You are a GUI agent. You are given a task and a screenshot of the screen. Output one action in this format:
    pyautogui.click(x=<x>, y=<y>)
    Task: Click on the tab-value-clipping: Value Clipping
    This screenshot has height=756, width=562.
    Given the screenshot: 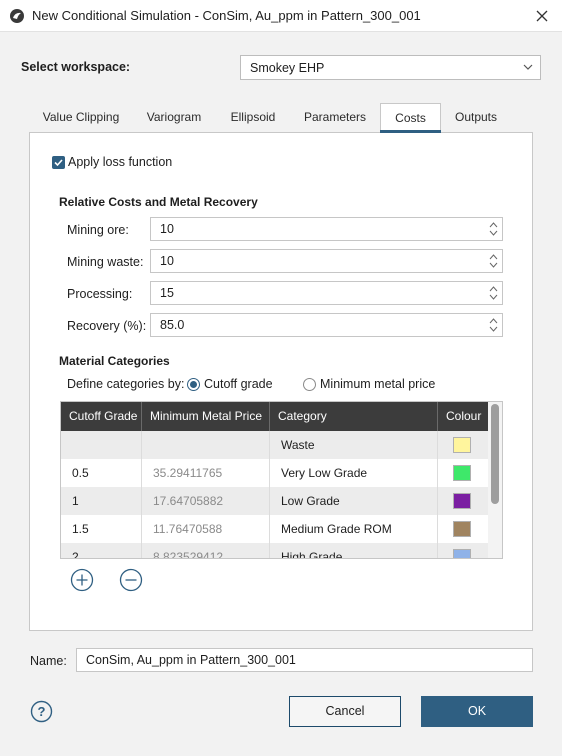 What is the action you would take?
    pyautogui.click(x=81, y=117)
    